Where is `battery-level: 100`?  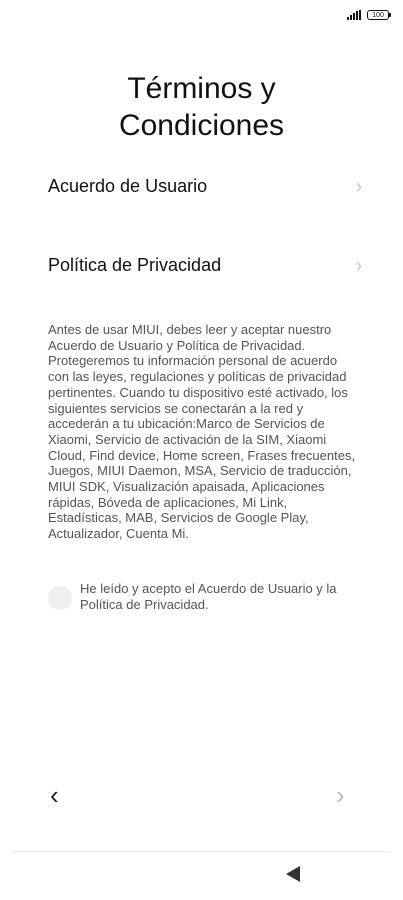
battery-level: 100 is located at coordinates (378, 15).